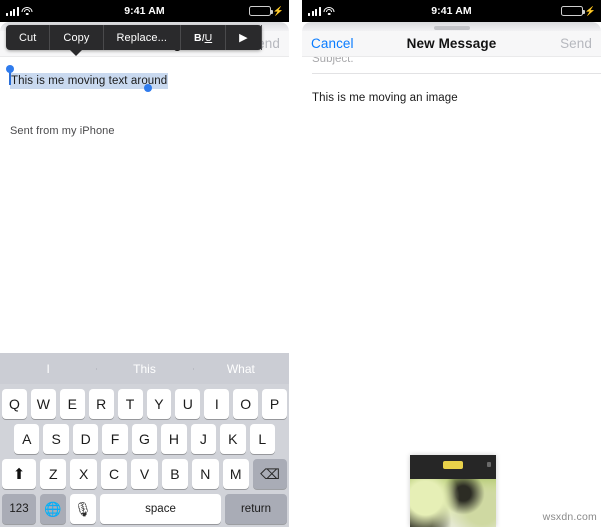 The width and height of the screenshot is (601, 527). What do you see at coordinates (76, 52) in the screenshot?
I see `callout-pointer-arrow` at bounding box center [76, 52].